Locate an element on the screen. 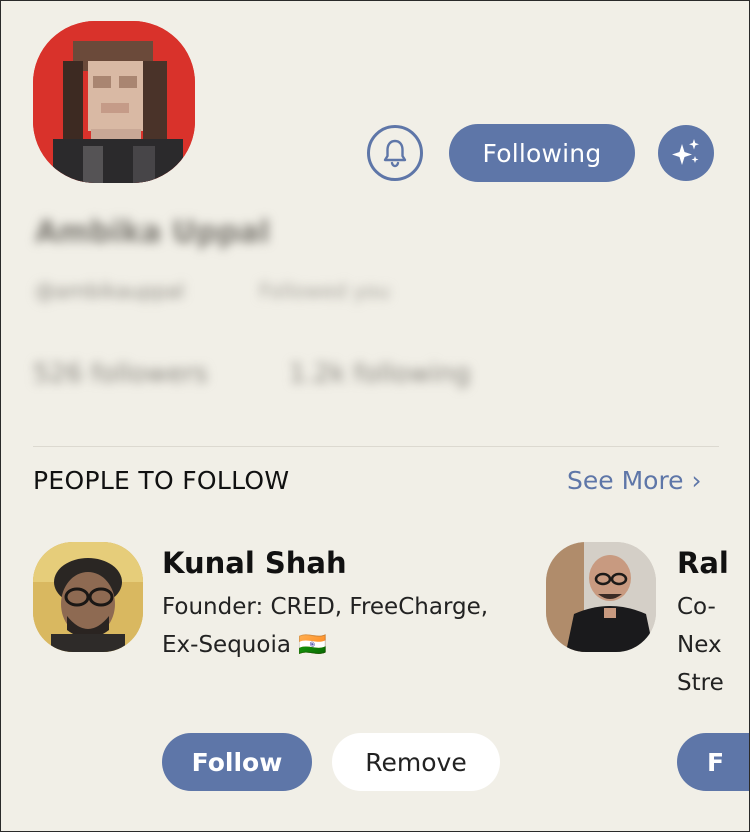 The height and width of the screenshot is (832, 750). person-name: Kunal Shah is located at coordinates (254, 563).